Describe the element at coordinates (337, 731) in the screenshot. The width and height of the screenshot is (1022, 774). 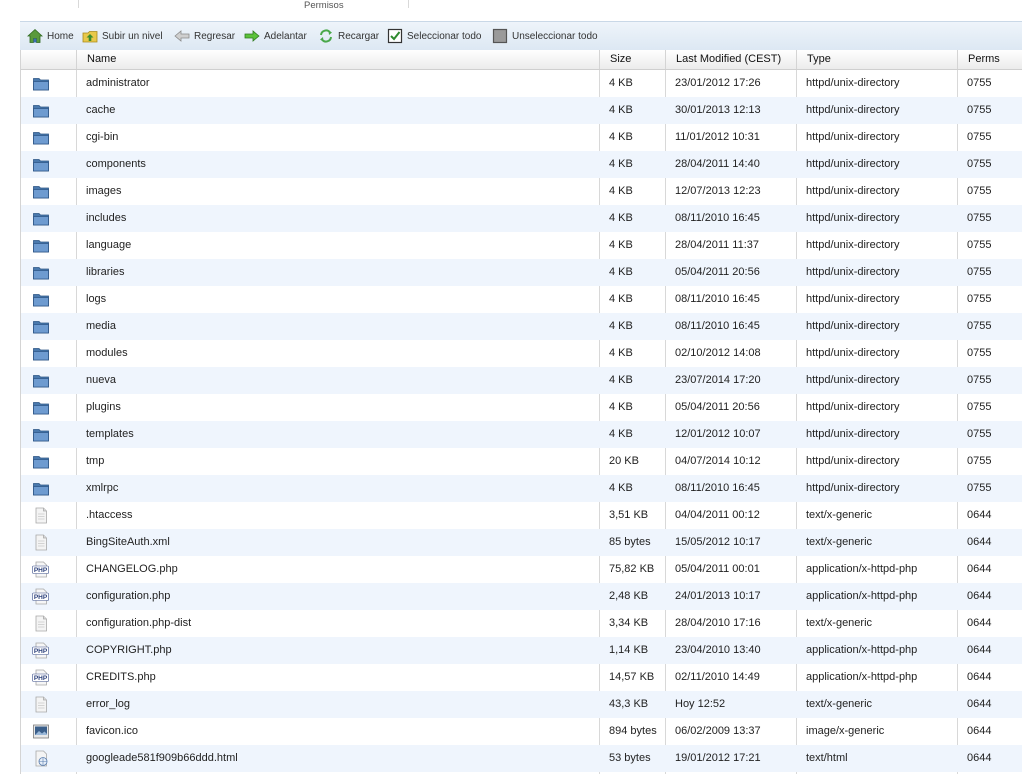
I see `file-name: favicon.ico` at that location.